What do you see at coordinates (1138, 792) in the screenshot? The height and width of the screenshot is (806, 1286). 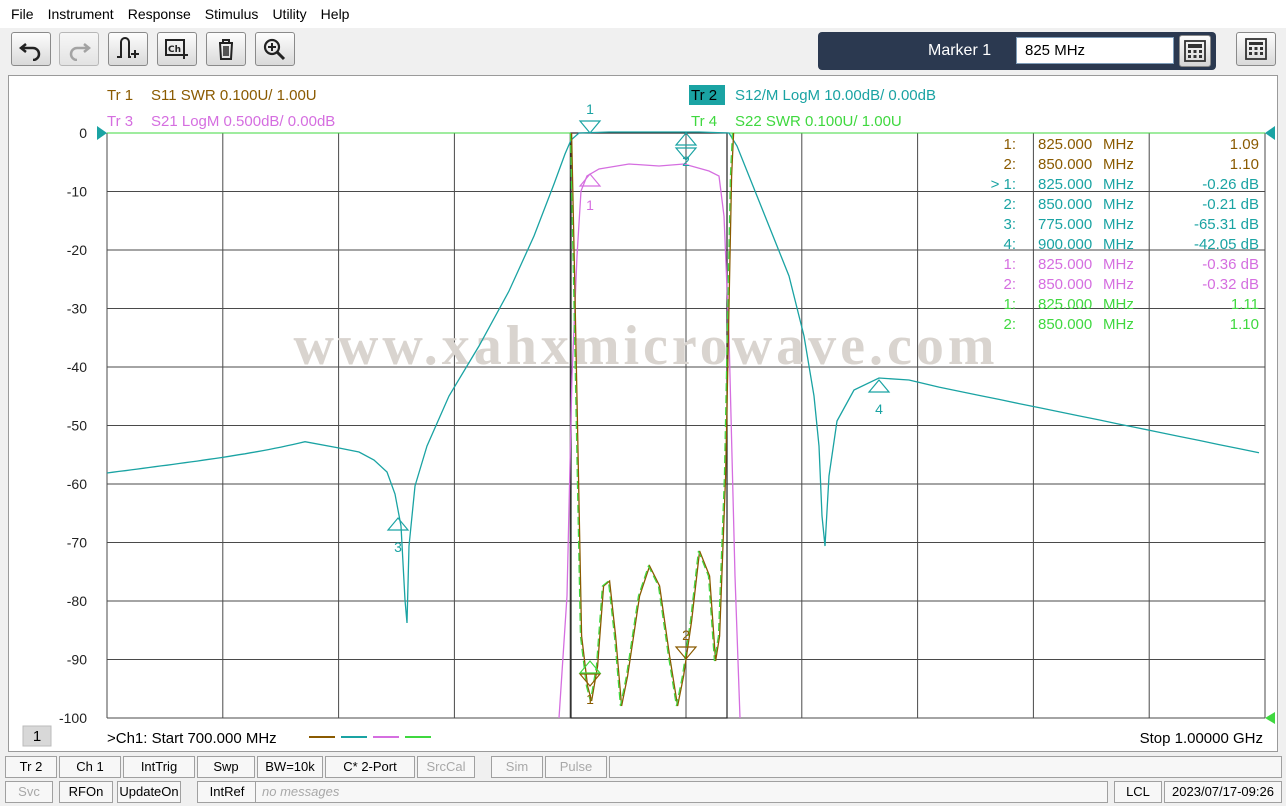 I see `status-lcl: LCL` at bounding box center [1138, 792].